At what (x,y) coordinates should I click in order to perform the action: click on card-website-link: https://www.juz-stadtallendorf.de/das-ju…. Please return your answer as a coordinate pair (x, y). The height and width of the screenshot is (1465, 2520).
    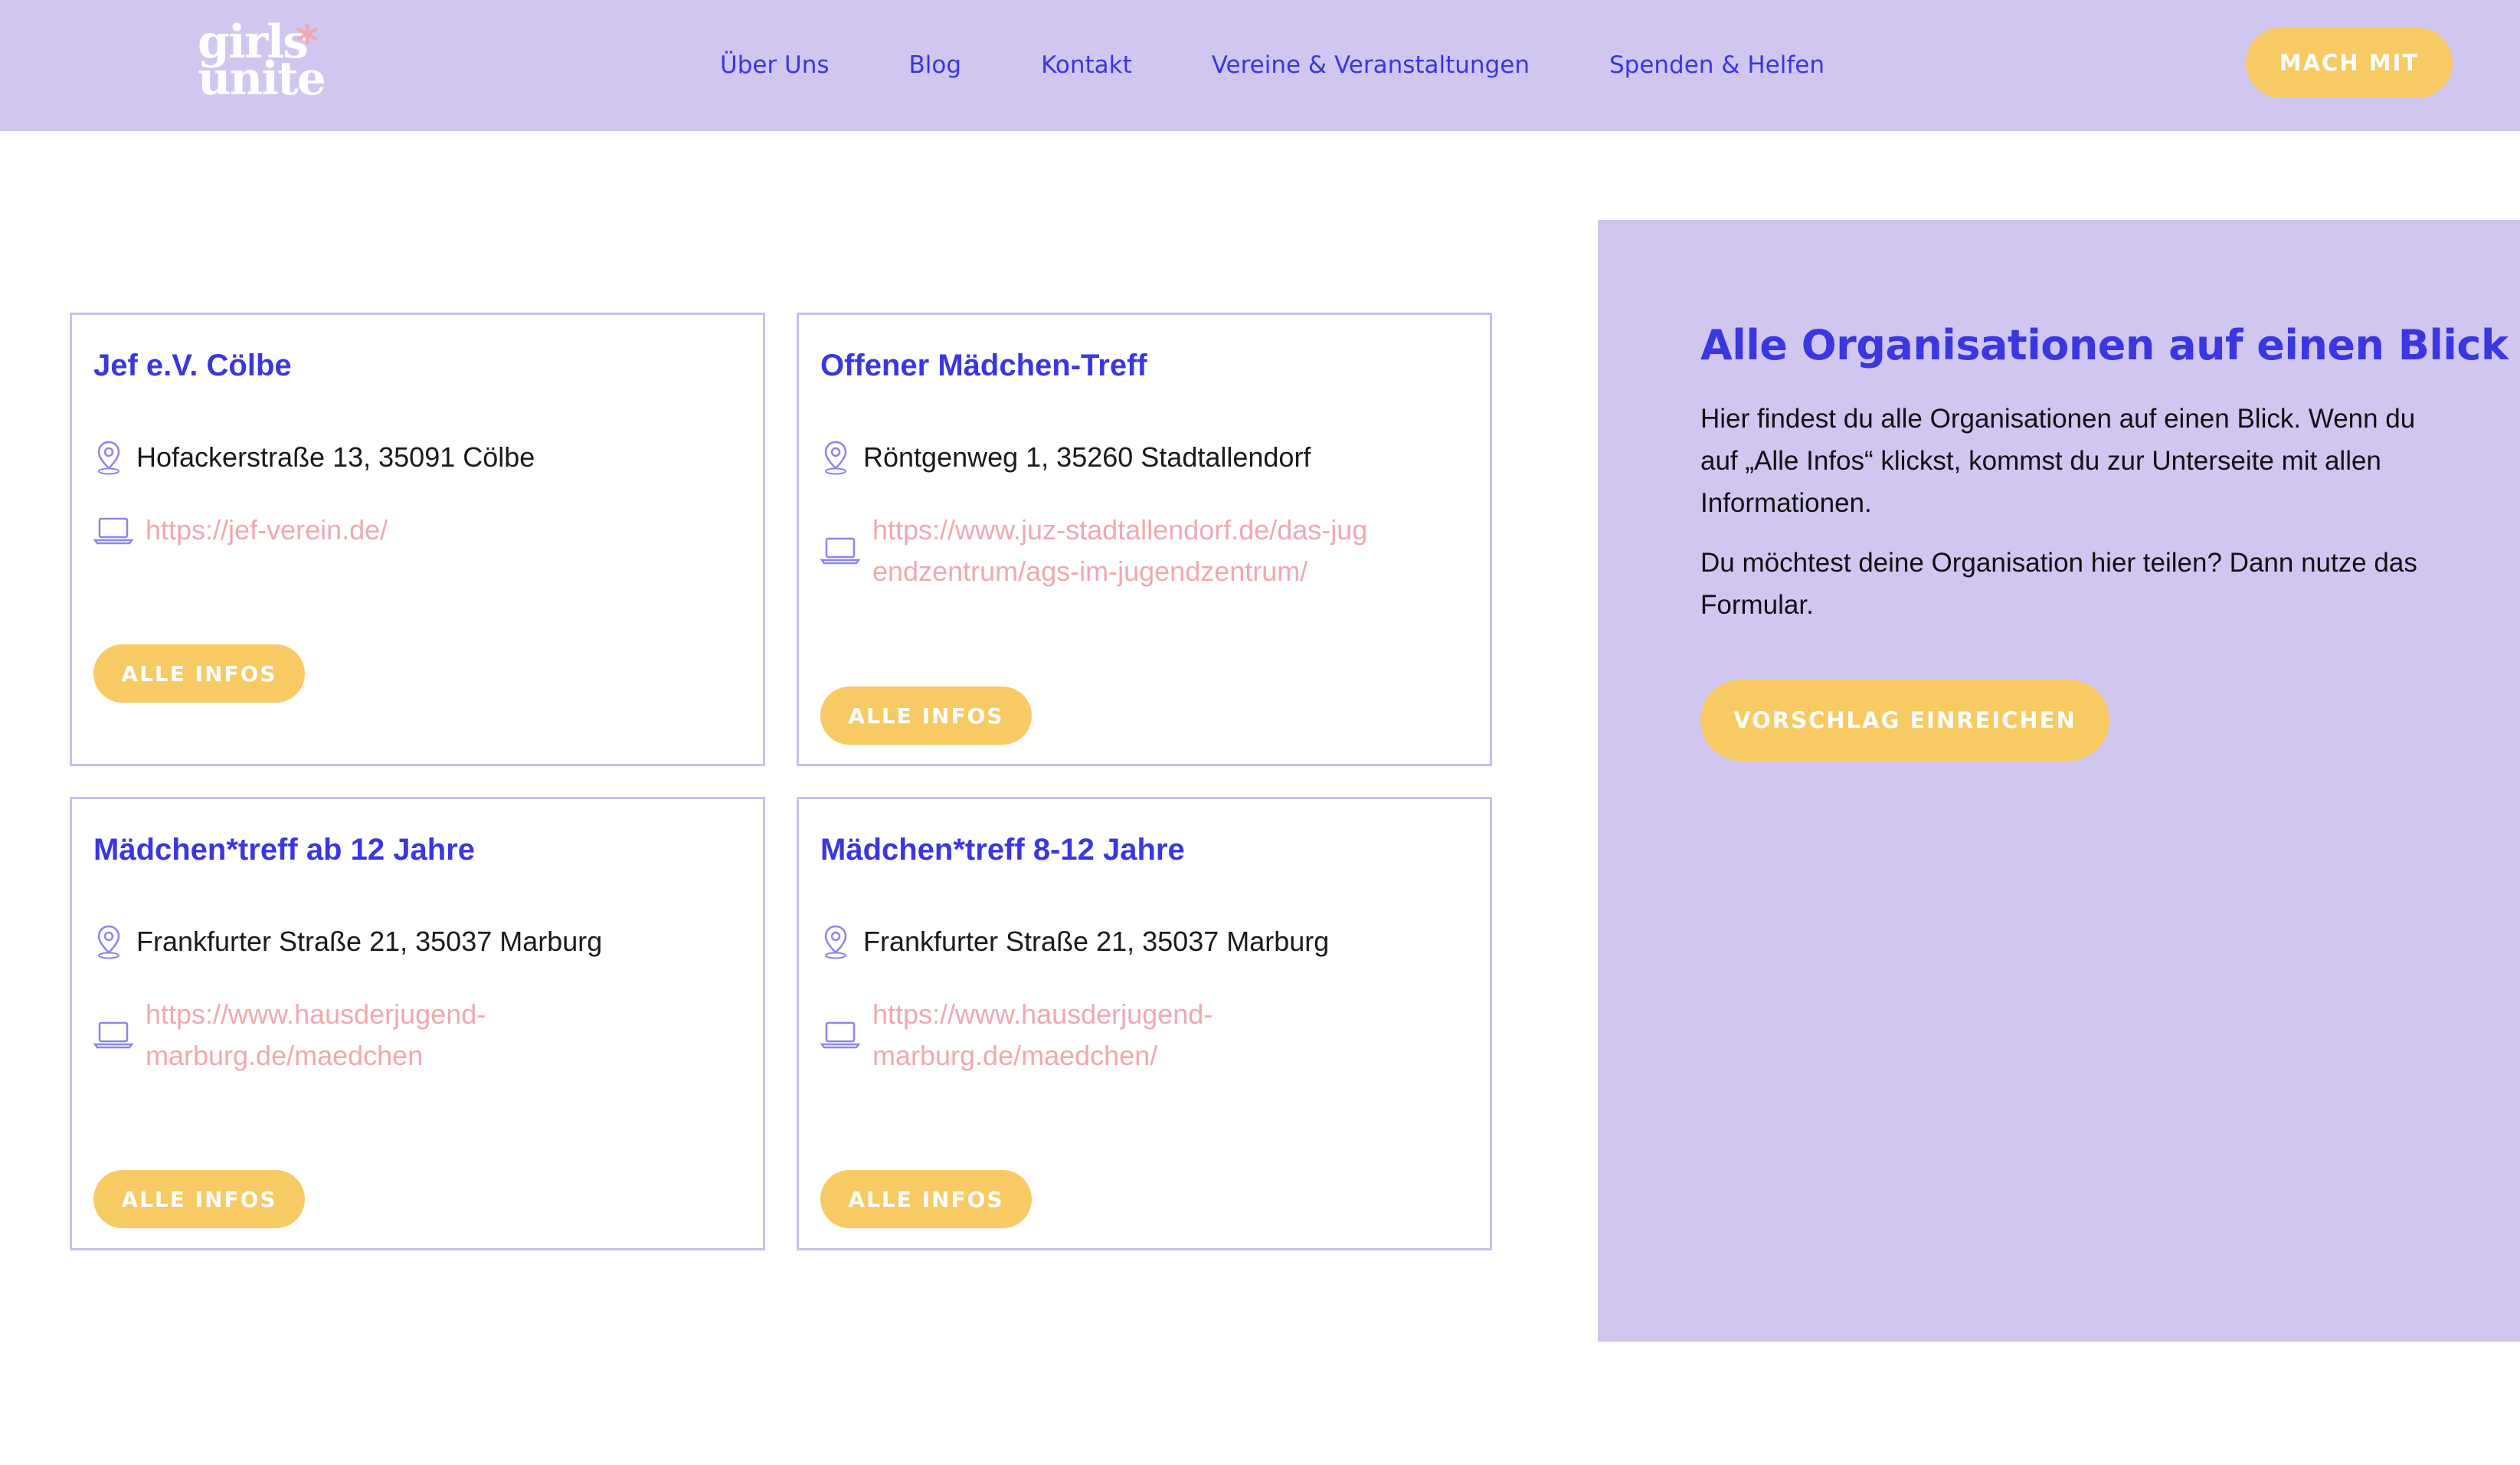
    Looking at the image, I should click on (1125, 551).